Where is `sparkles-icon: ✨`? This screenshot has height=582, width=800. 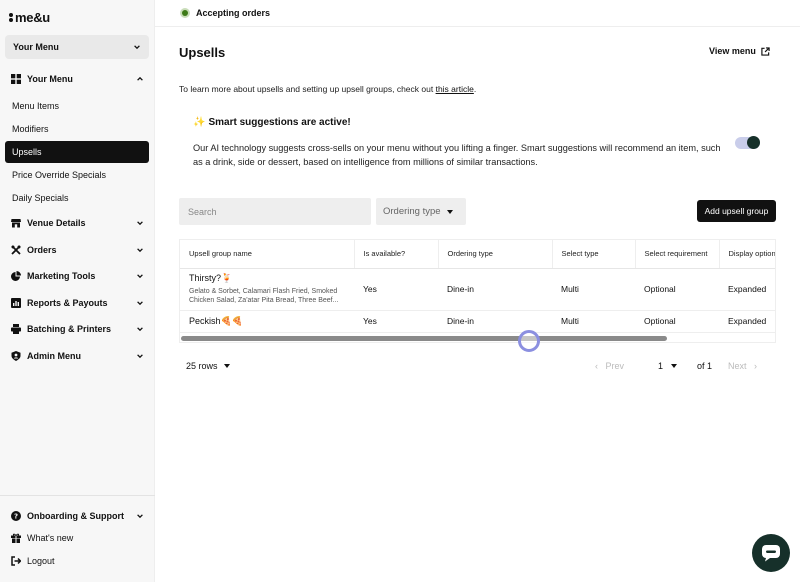 sparkles-icon: ✨ is located at coordinates (199, 122).